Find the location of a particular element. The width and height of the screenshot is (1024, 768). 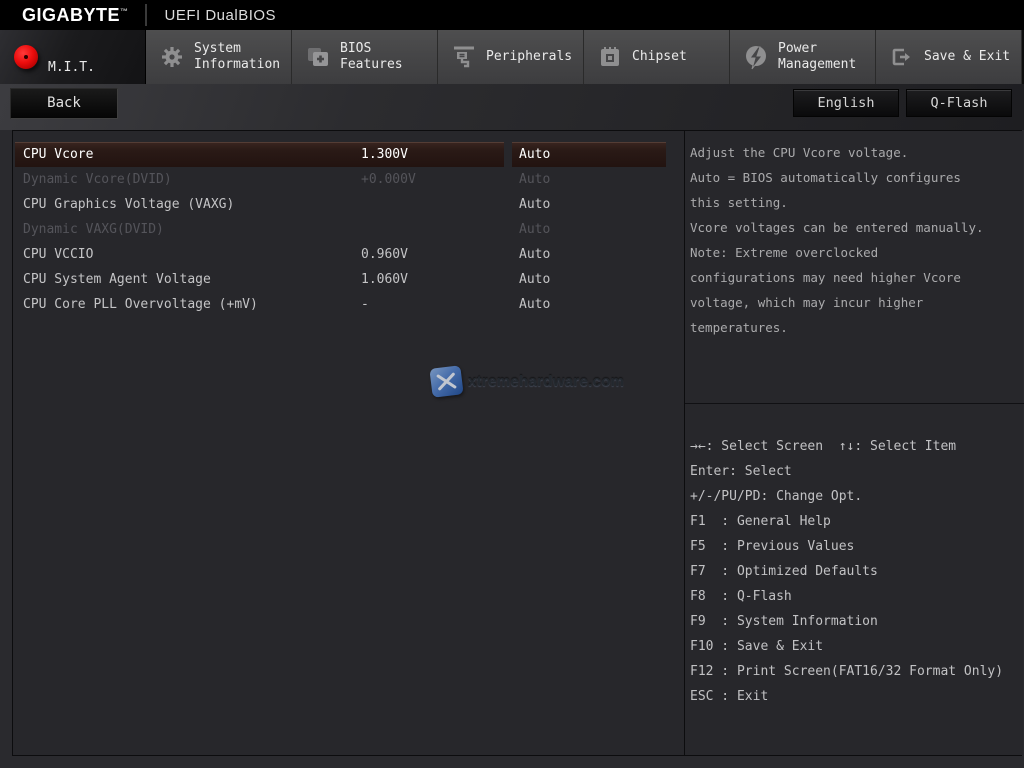

setting-label: Dynamic Vcore(DVID) is located at coordinates (97, 179).